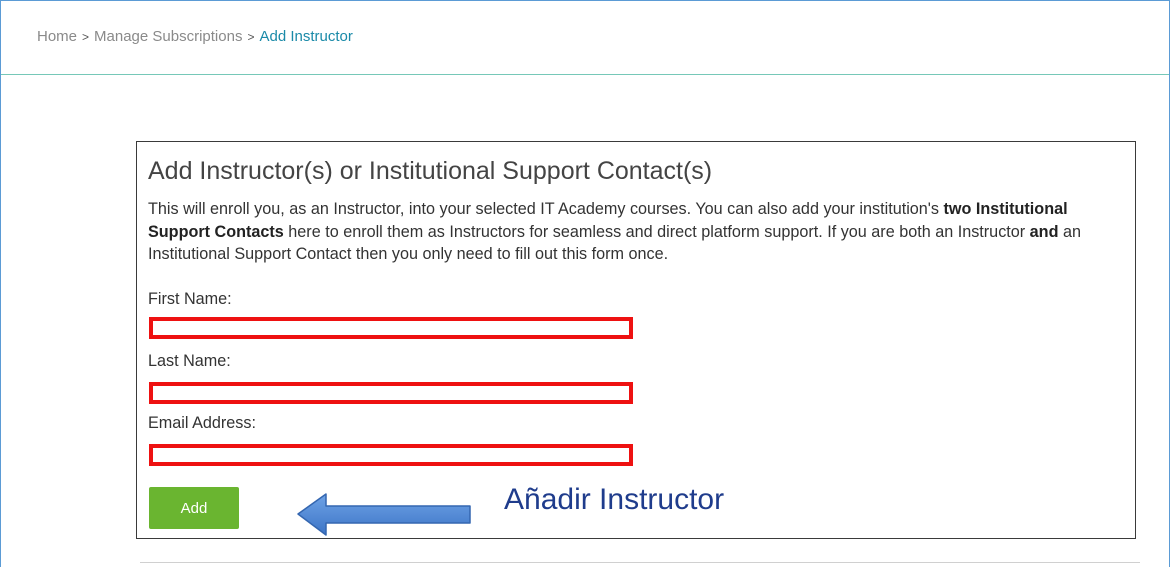 The image size is (1170, 568). What do you see at coordinates (640, 562) in the screenshot?
I see `divider` at bounding box center [640, 562].